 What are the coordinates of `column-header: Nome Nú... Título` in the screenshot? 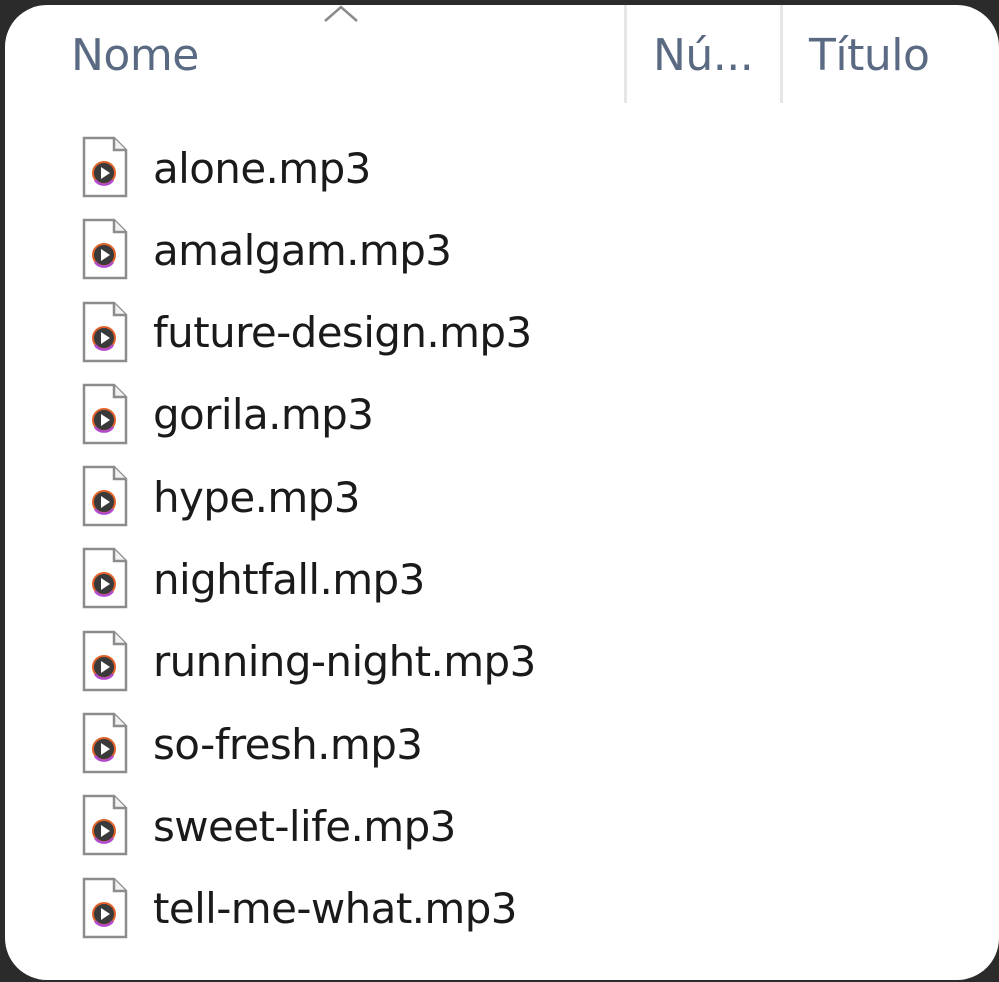 It's located at (502, 55).